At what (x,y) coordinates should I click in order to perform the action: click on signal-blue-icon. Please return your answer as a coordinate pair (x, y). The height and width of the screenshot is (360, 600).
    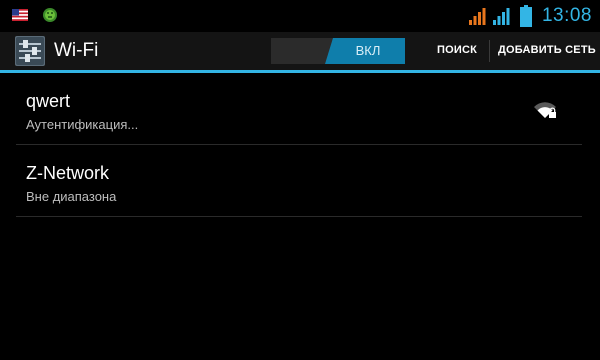
    Looking at the image, I should click on (501, 16).